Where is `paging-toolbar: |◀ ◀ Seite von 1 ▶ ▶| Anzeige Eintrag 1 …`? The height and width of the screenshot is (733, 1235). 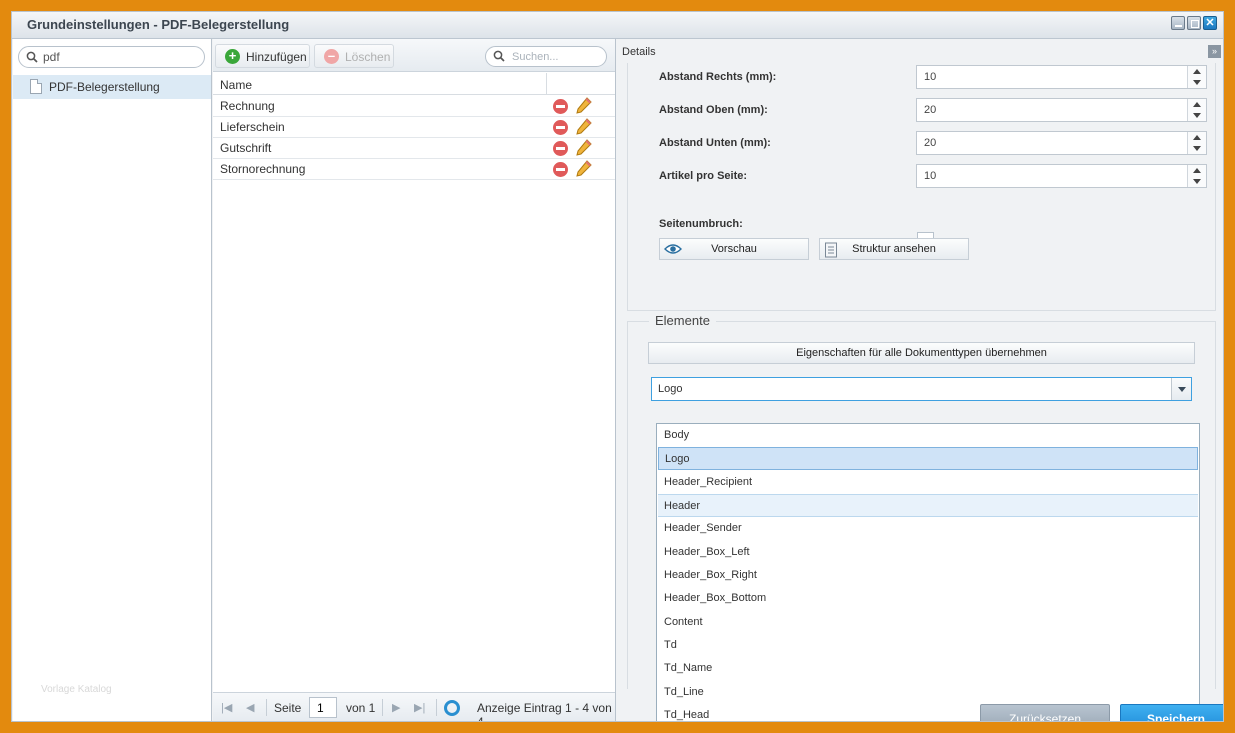
paging-toolbar: |◀ ◀ Seite von 1 ▶ ▶| Anzeige Eintrag 1 … is located at coordinates (414, 706).